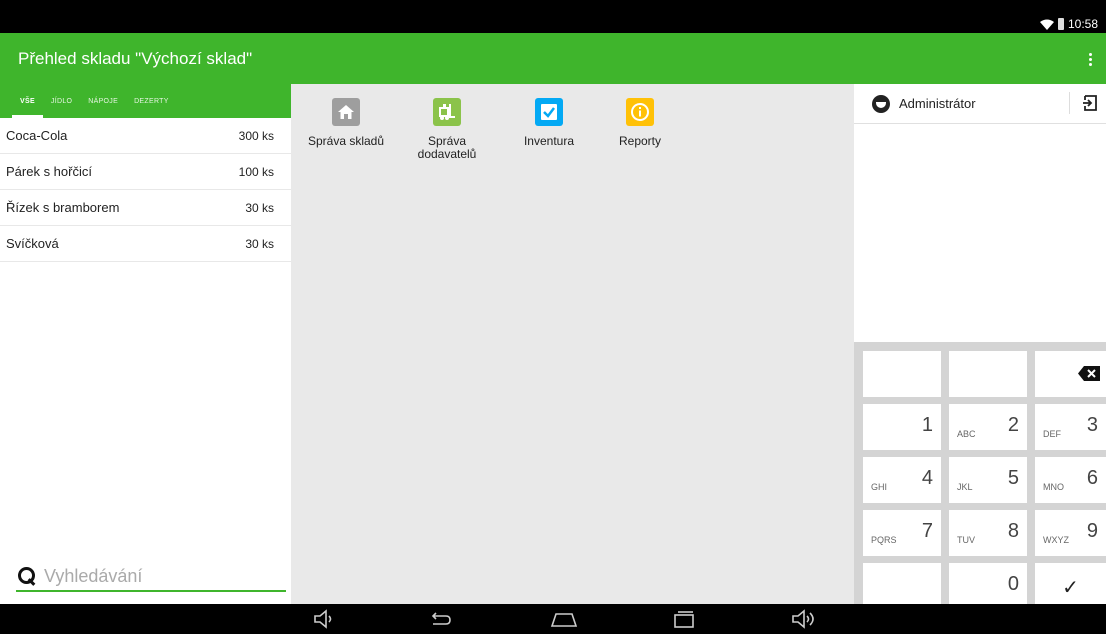 The height and width of the screenshot is (634, 1106). I want to click on tile-supplier-management: Správa dodavatelů, so click(447, 129).